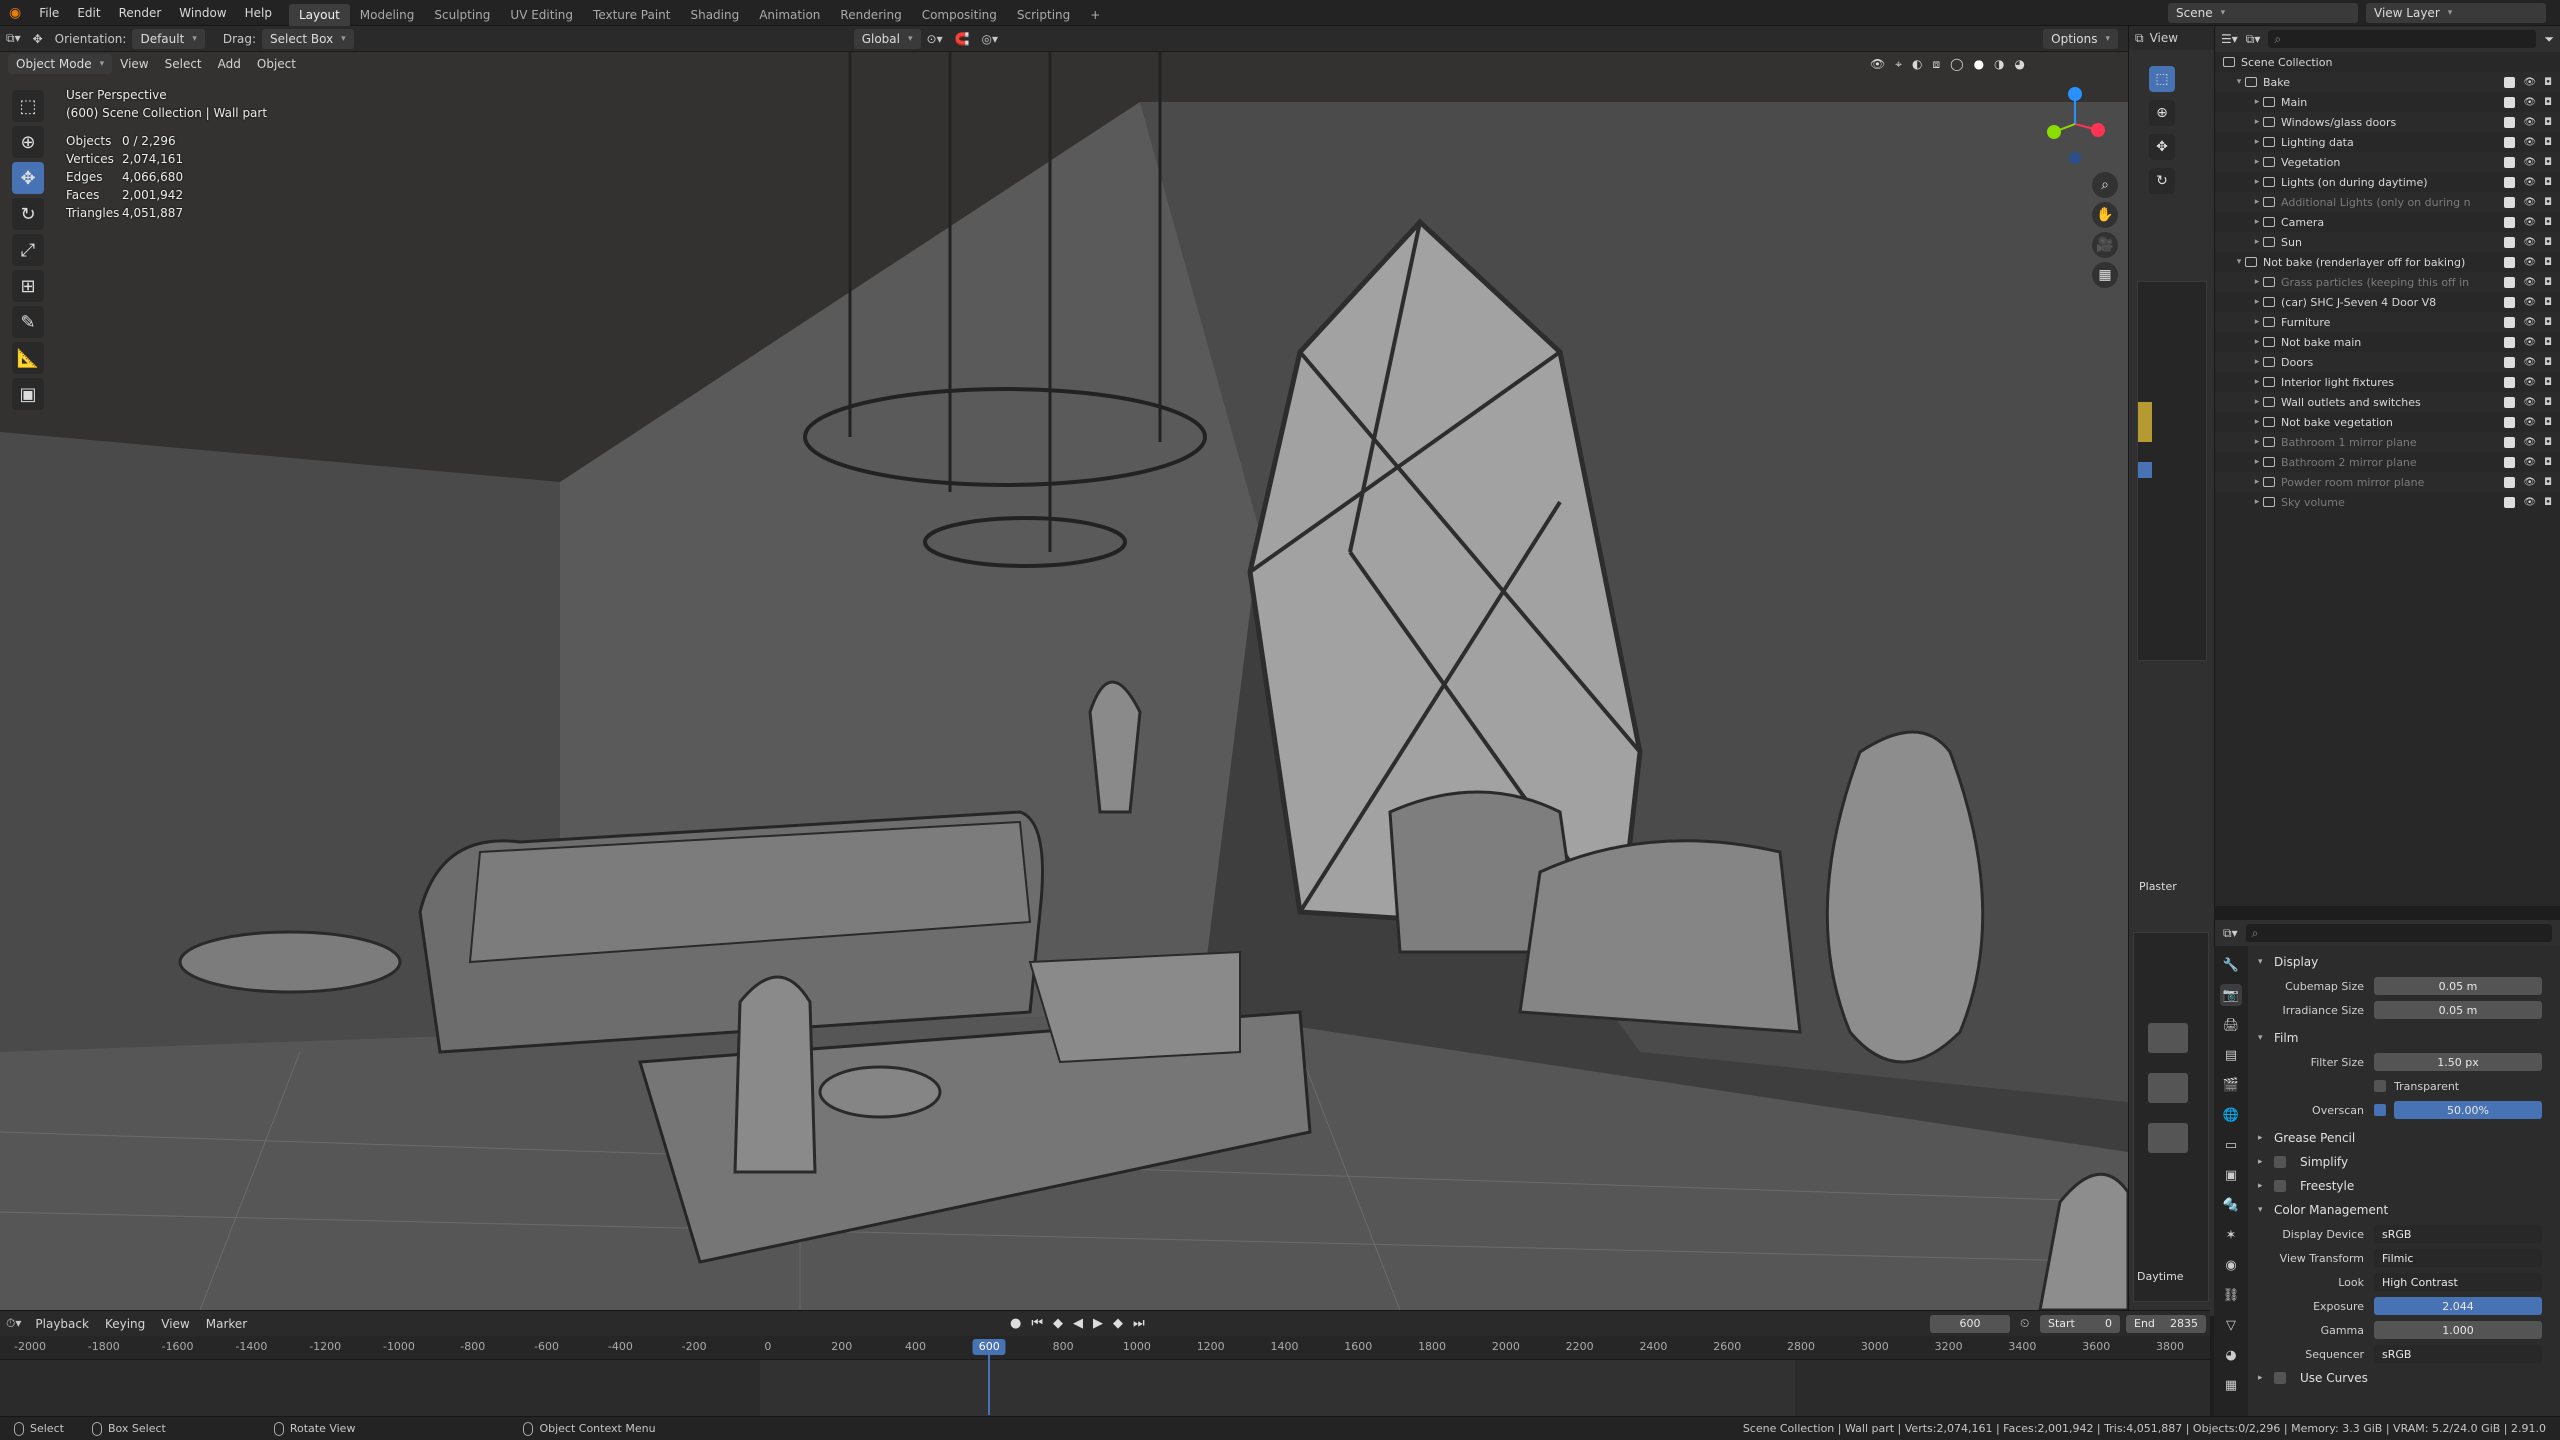 This screenshot has width=2560, height=1440. I want to click on world-node-canvas, so click(2171, 1117).